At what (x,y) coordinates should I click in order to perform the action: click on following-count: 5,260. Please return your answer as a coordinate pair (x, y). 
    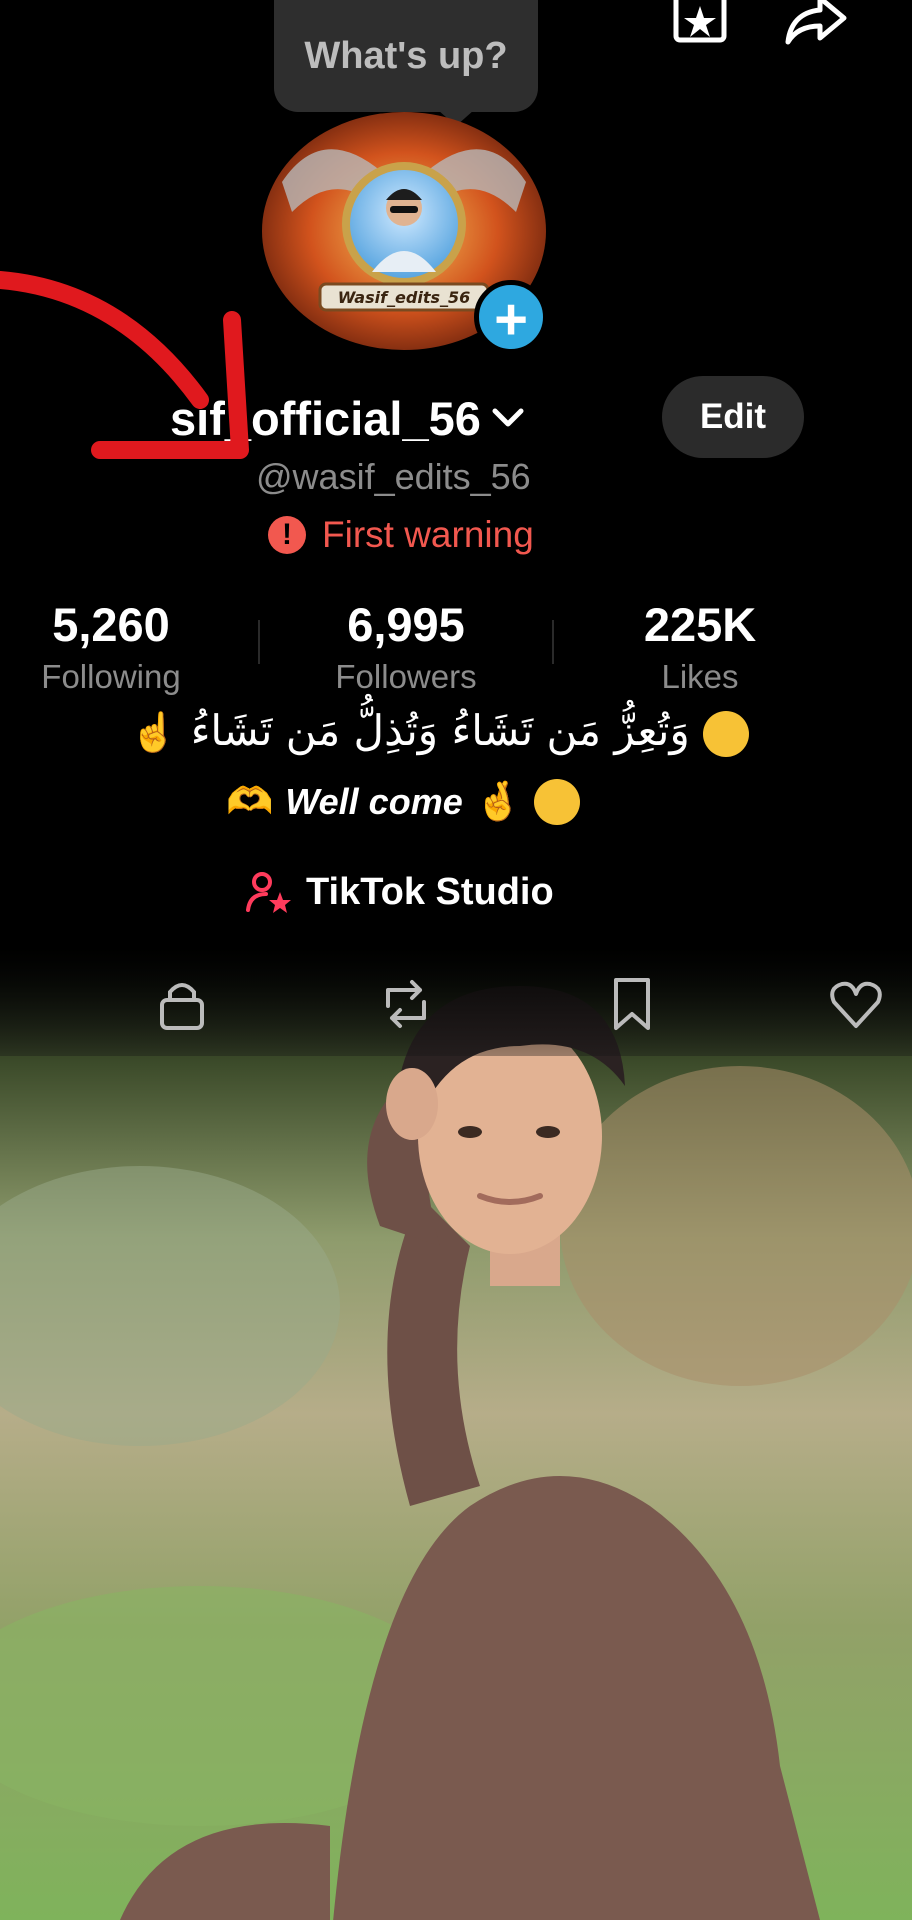
    Looking at the image, I should click on (111, 624).